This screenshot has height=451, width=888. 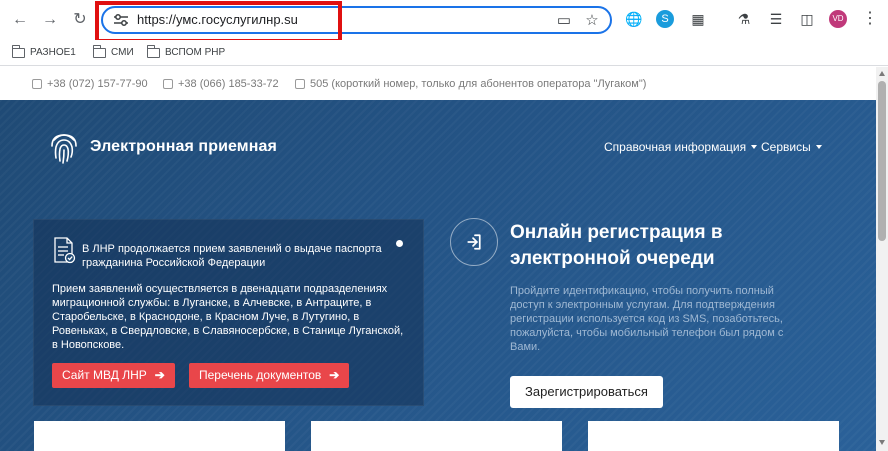 What do you see at coordinates (786, 147) in the screenshot?
I see `nav-services-label: Сервисы` at bounding box center [786, 147].